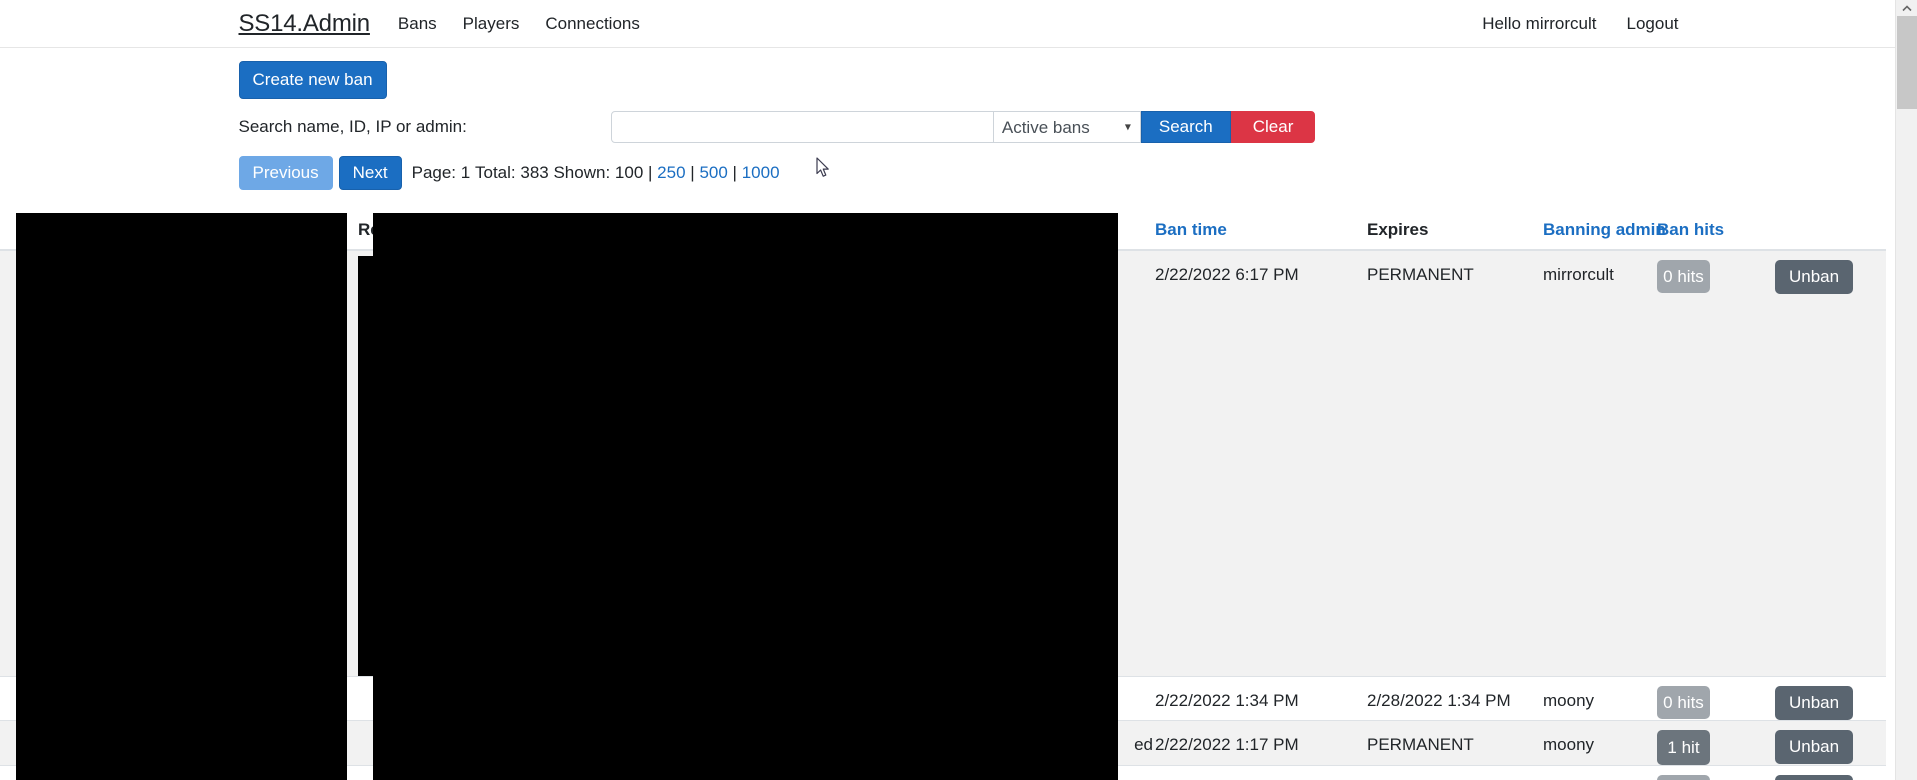 The height and width of the screenshot is (780, 1917). What do you see at coordinates (491, 24) in the screenshot?
I see `nav-link-players: Players` at bounding box center [491, 24].